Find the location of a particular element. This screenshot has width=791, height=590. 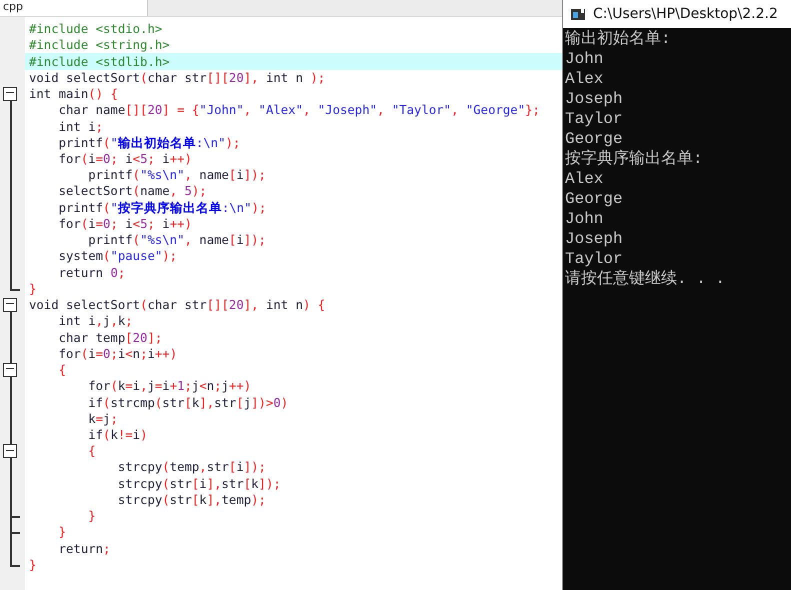

code-line: int main() { is located at coordinates (73, 94).